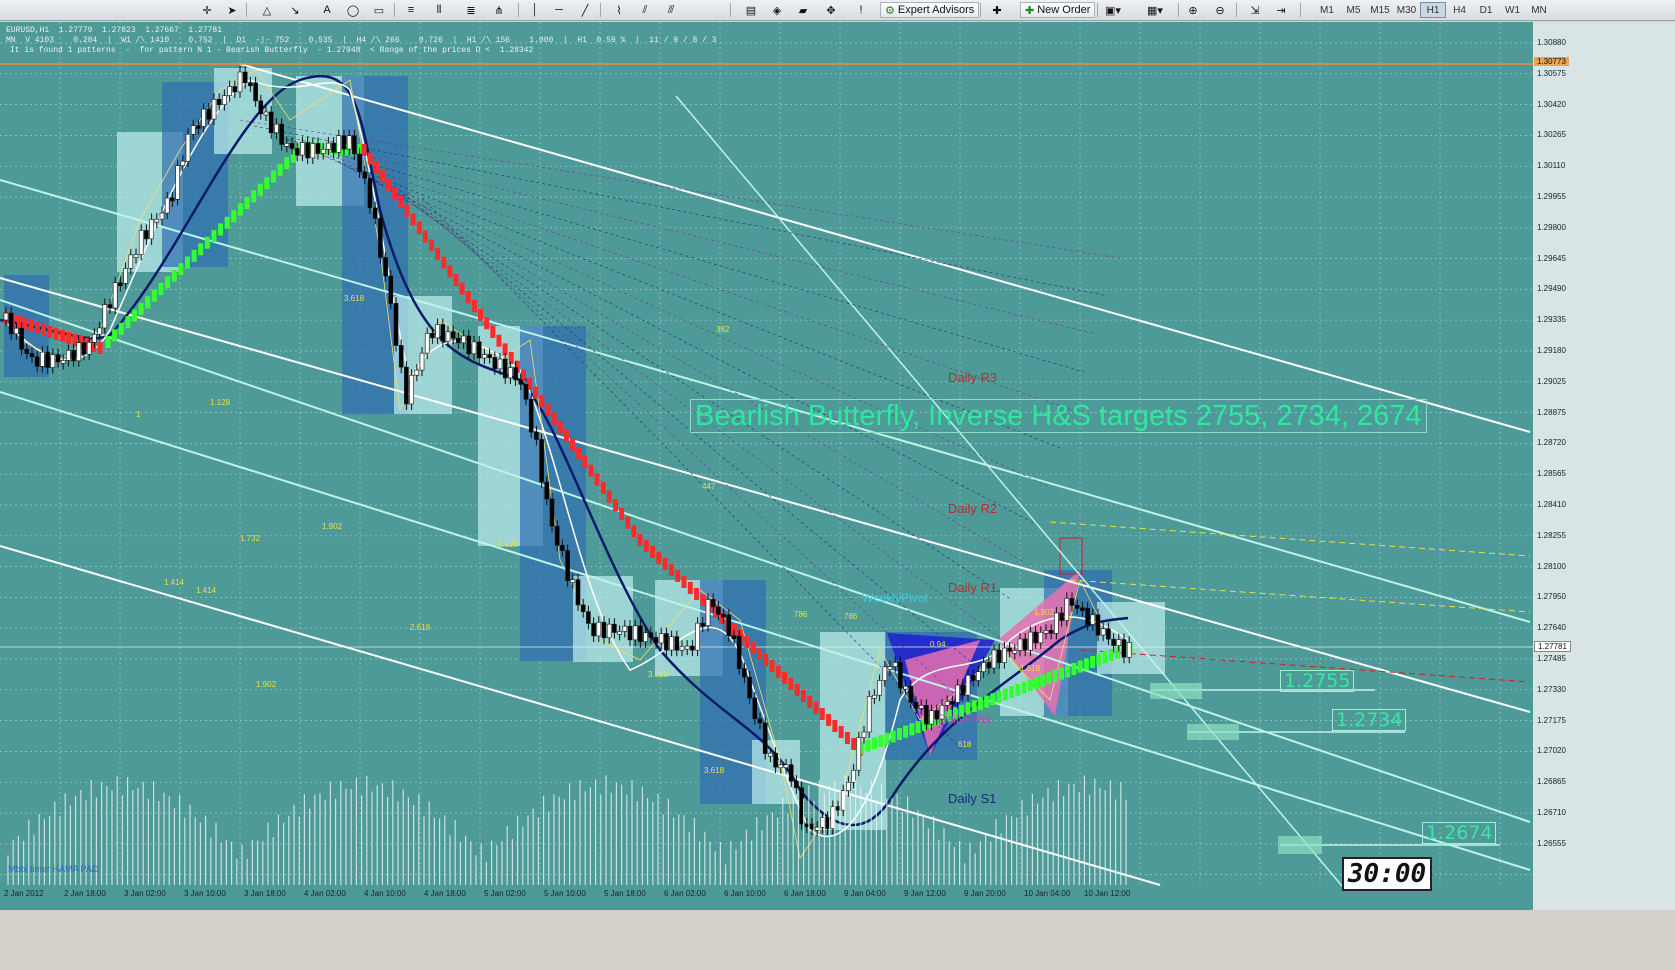 This screenshot has height=970, width=1675. I want to click on channel-tool-icon: ≡, so click(411, 10).